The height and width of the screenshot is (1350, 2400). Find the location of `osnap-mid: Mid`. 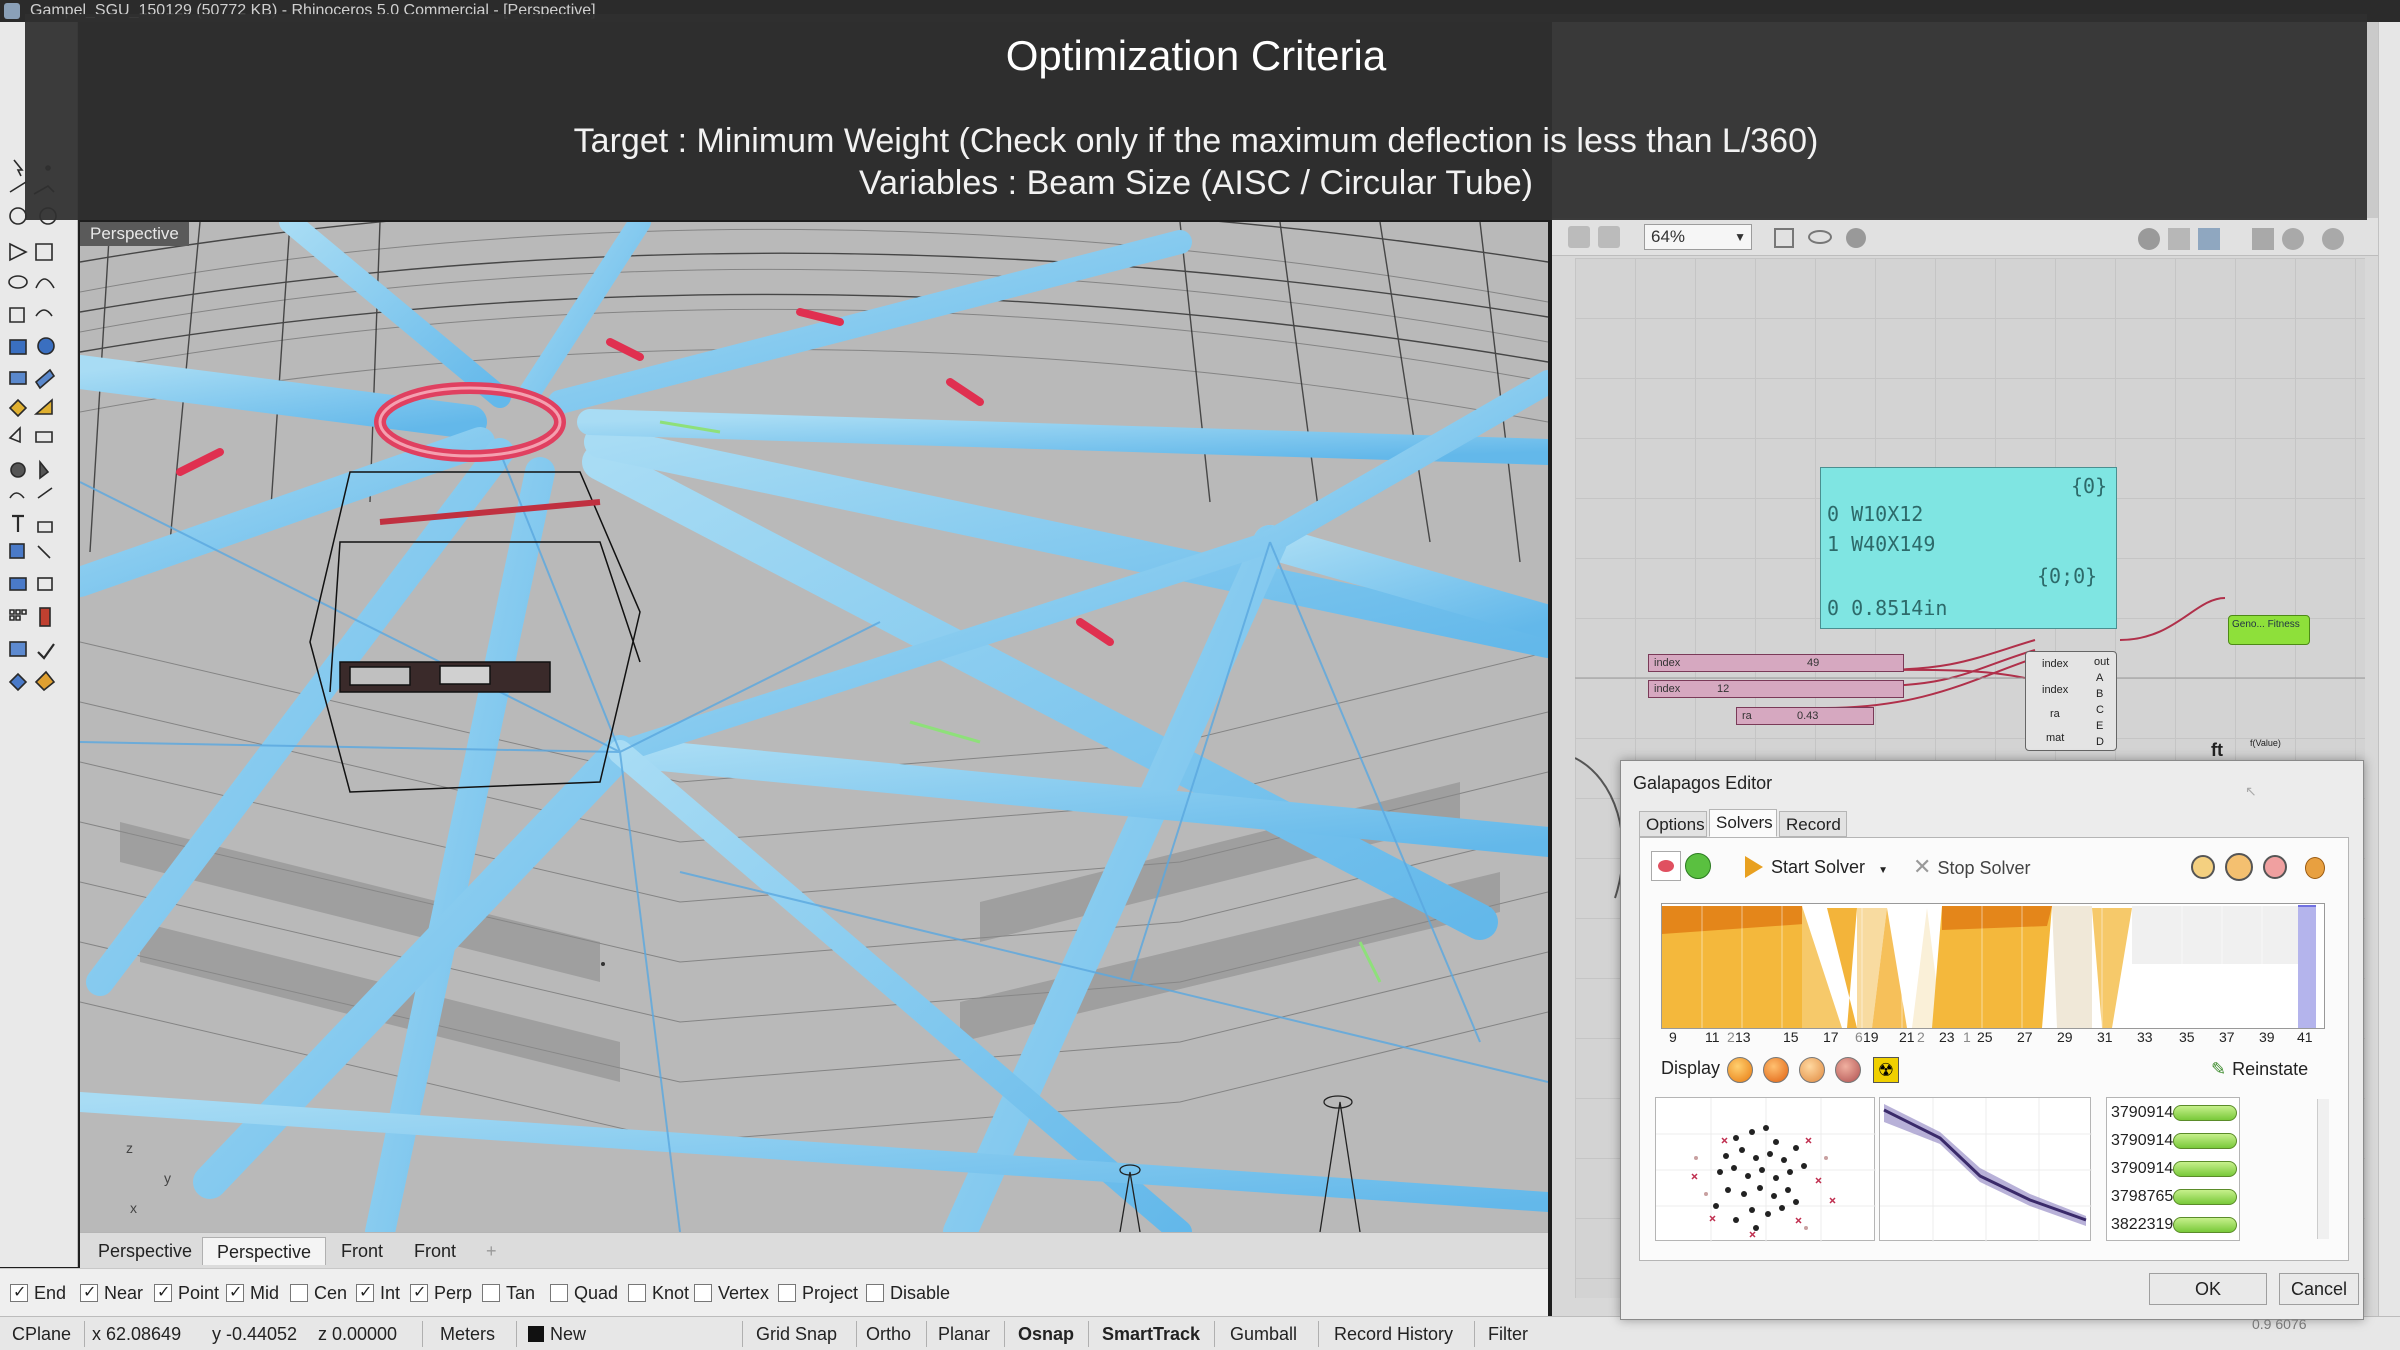

osnap-mid: Mid is located at coordinates (252, 1293).